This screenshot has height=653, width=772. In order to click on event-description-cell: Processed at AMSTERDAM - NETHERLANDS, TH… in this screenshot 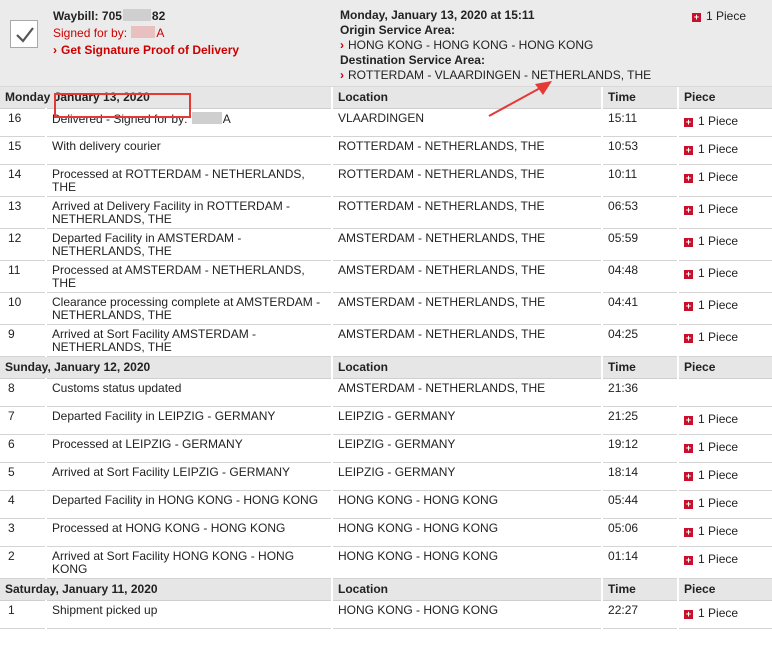, I will do `click(188, 276)`.